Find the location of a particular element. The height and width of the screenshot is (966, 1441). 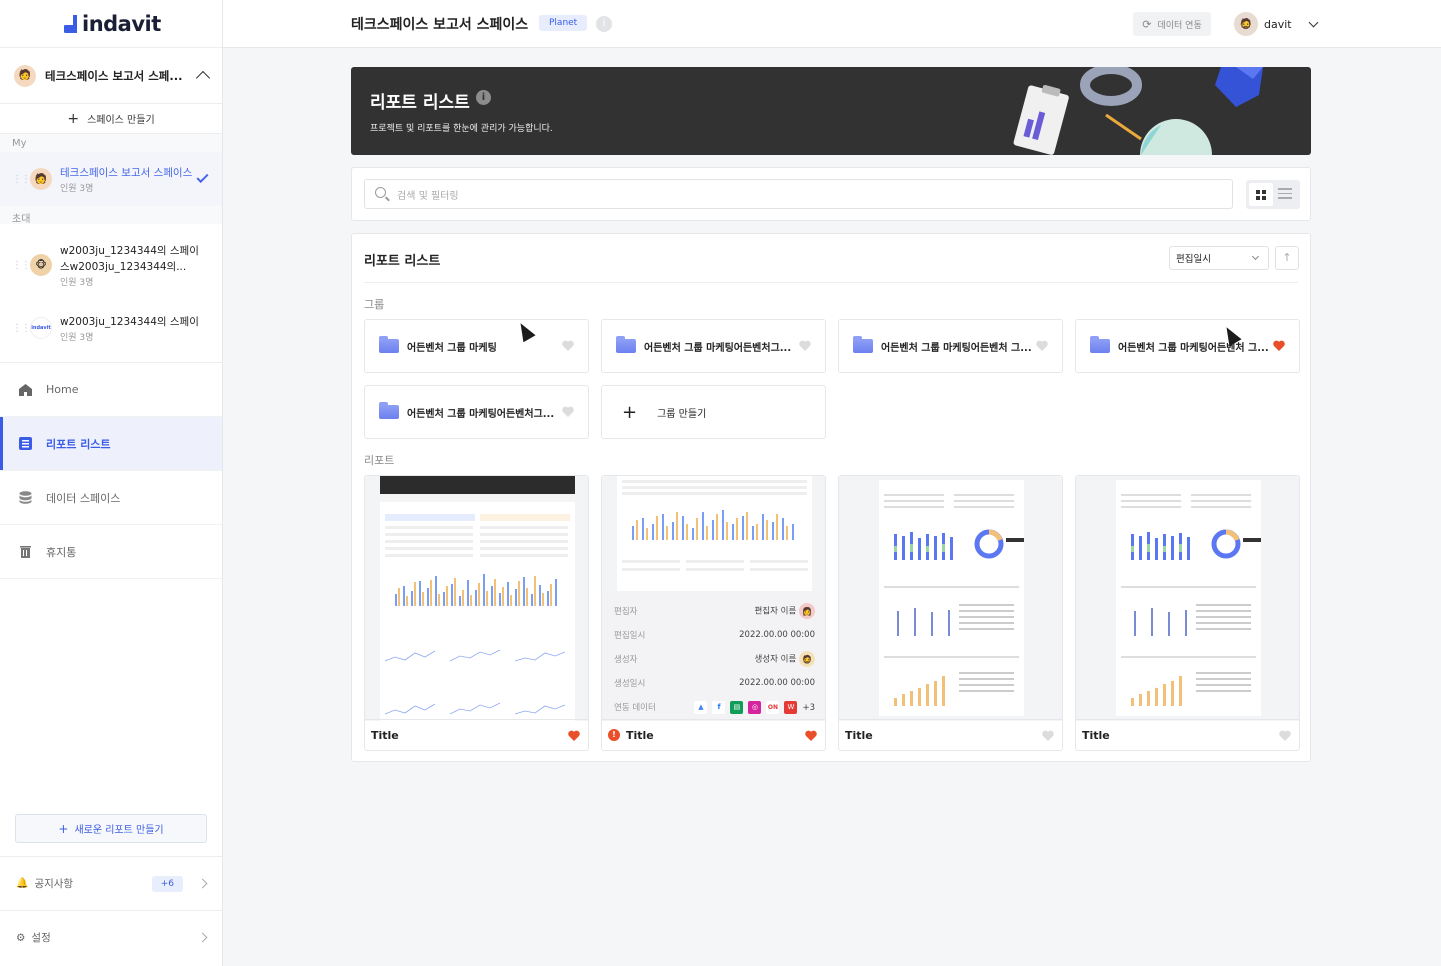

meta-row-edited-at: 편집일시 2022.00.00 00:00 is located at coordinates (714, 635).